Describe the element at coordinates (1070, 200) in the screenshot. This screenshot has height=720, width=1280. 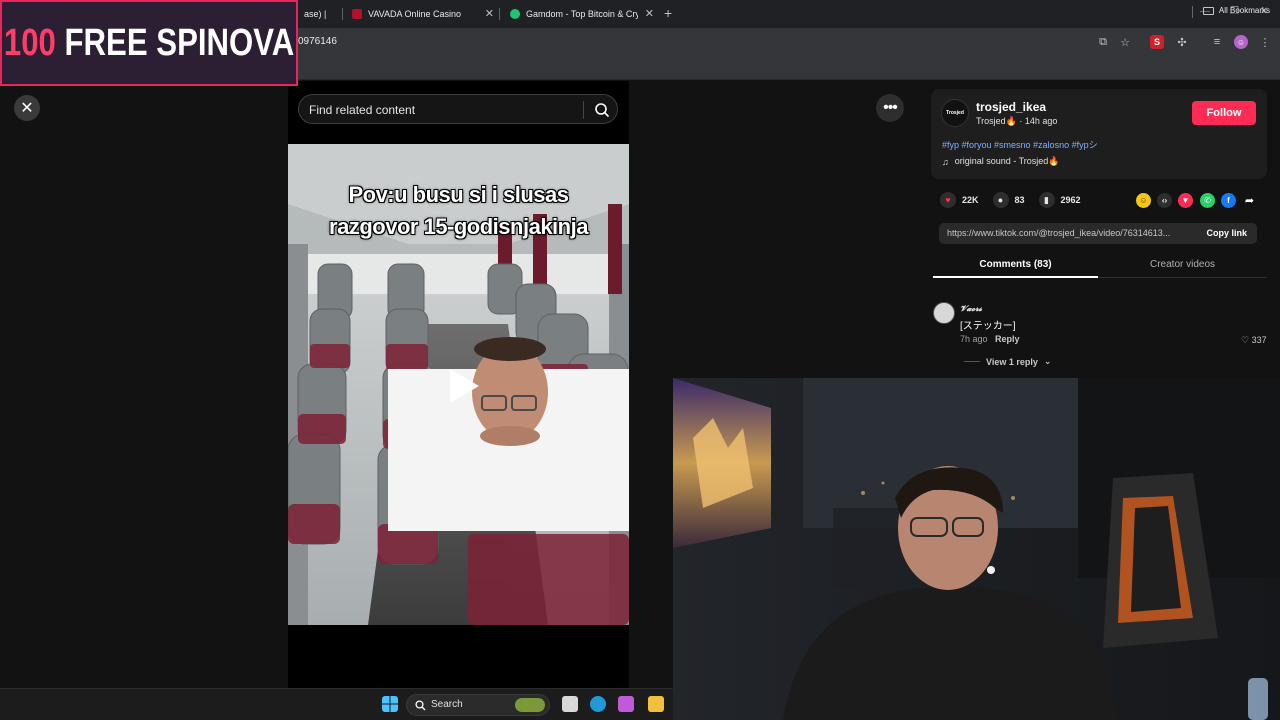
I see `save-count: 2962` at that location.